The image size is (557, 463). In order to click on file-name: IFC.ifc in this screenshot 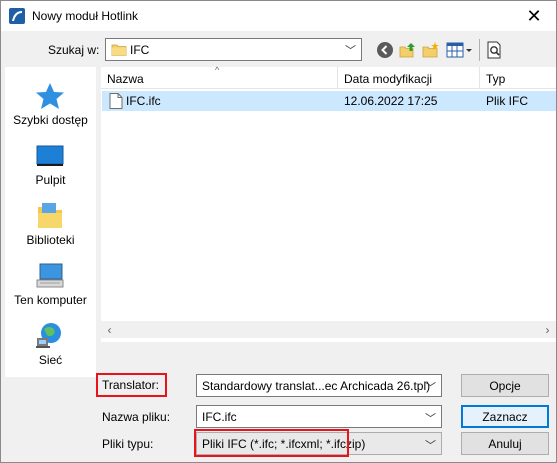, I will do `click(143, 101)`.